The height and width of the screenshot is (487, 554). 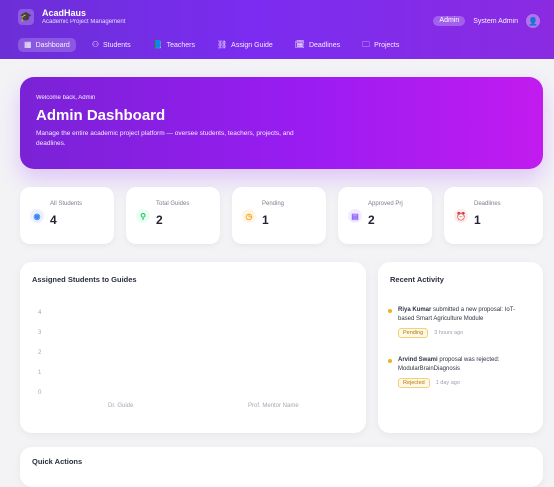 I want to click on nav-teachers-label: Teachers, so click(x=180, y=45).